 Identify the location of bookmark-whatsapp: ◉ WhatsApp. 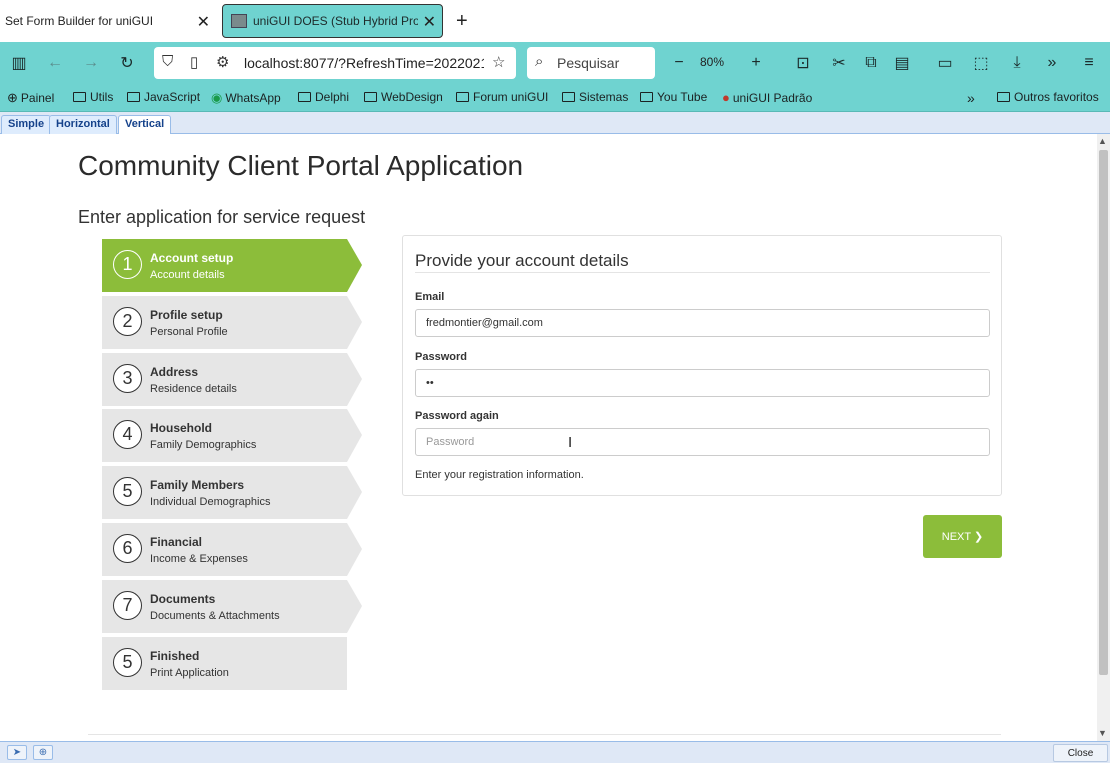
(246, 98).